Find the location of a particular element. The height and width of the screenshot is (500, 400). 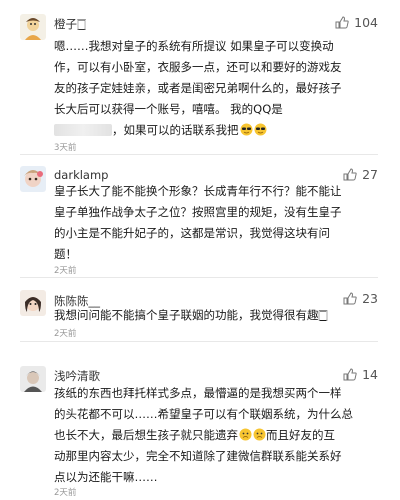

like-count: 27 is located at coordinates (370, 174).